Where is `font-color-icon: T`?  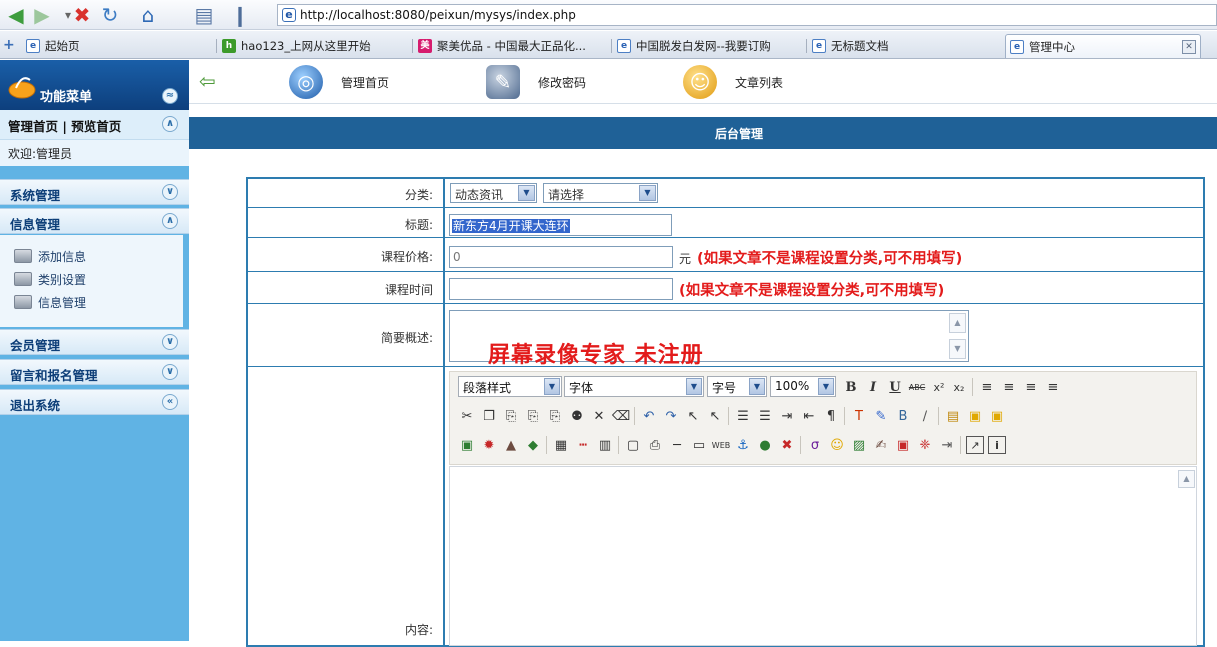 font-color-icon: T is located at coordinates (859, 416).